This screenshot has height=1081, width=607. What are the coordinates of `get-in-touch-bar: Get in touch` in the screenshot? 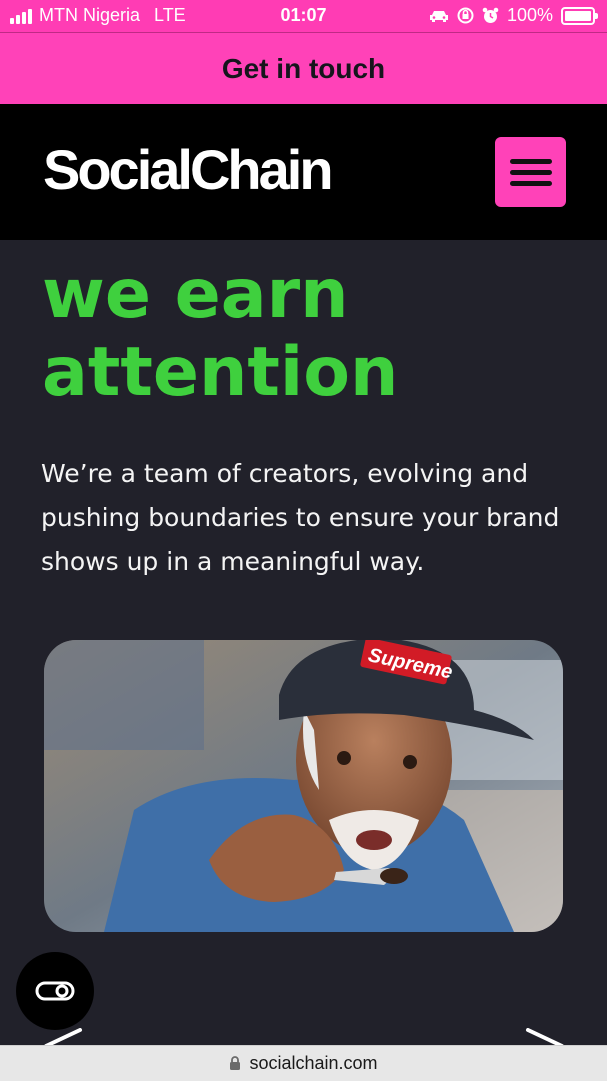 It's located at (303, 68).